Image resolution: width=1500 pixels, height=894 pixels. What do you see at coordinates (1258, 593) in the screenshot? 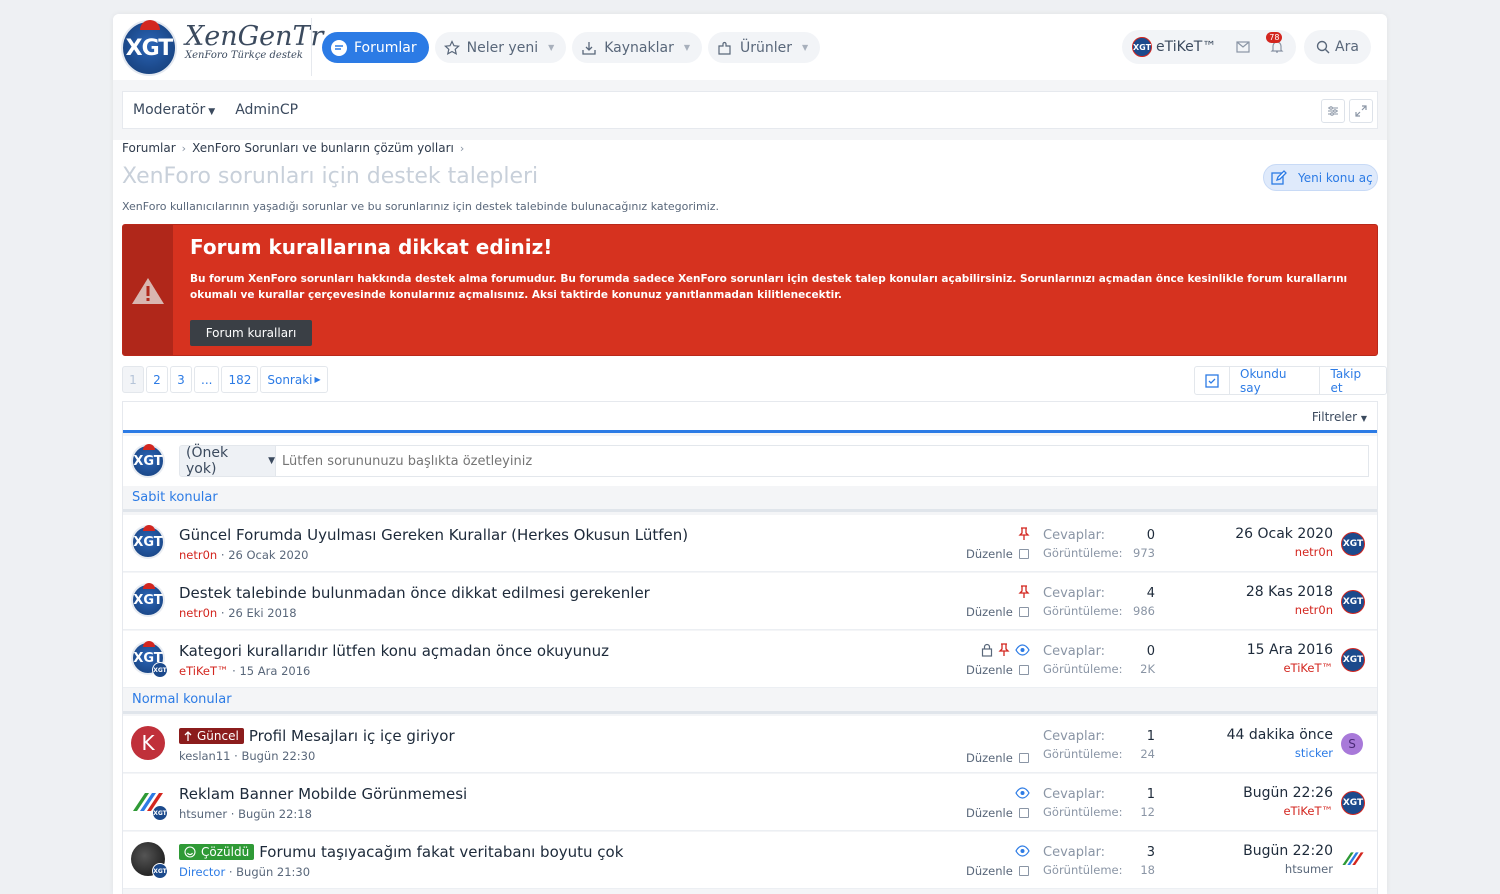
I see `last-post-date: 28 Kas 2018` at bounding box center [1258, 593].